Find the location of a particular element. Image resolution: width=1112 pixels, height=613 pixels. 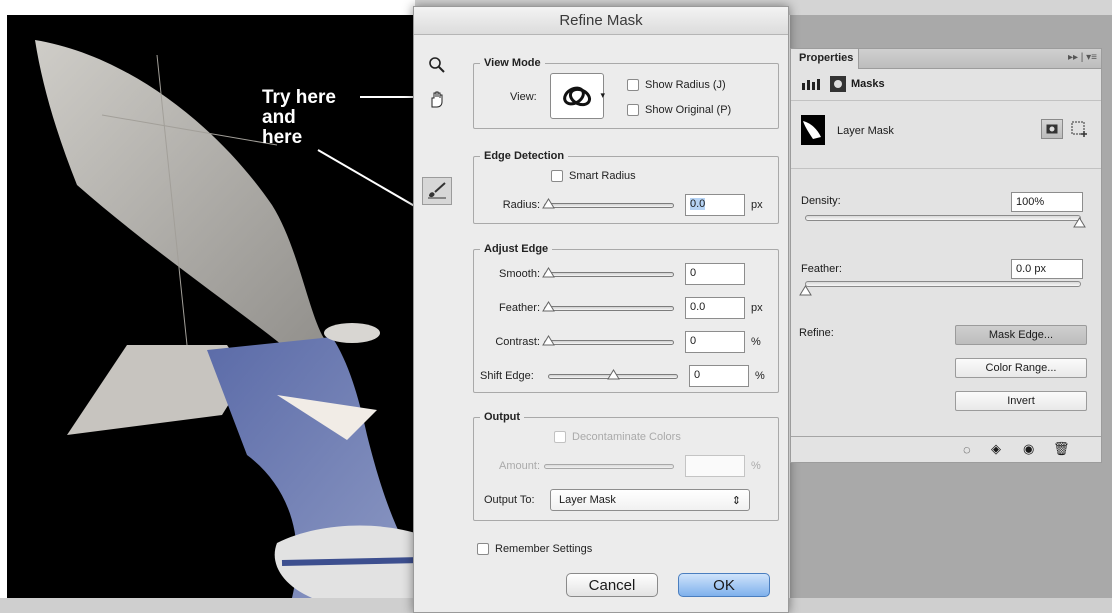

contrast-slider is located at coordinates (608, 340).